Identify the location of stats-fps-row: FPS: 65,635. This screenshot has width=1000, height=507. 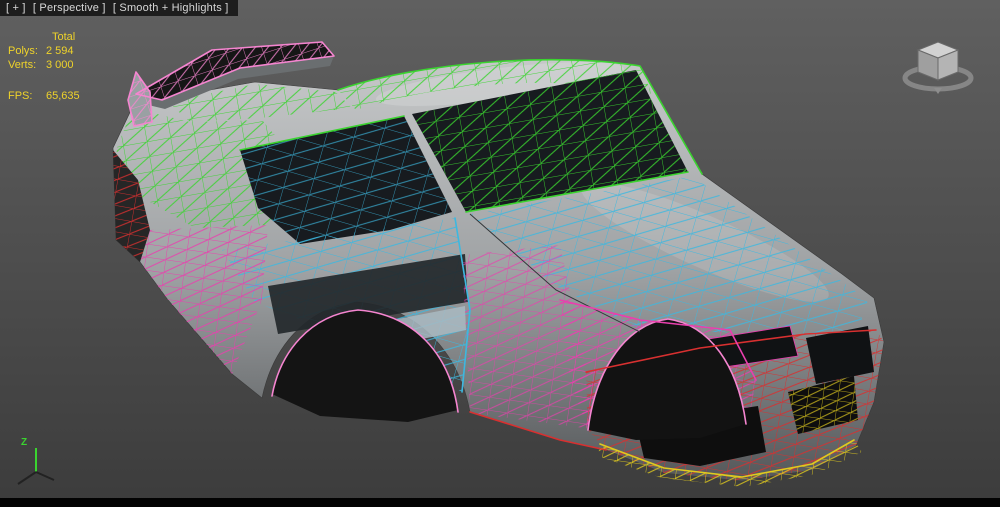
(44, 96).